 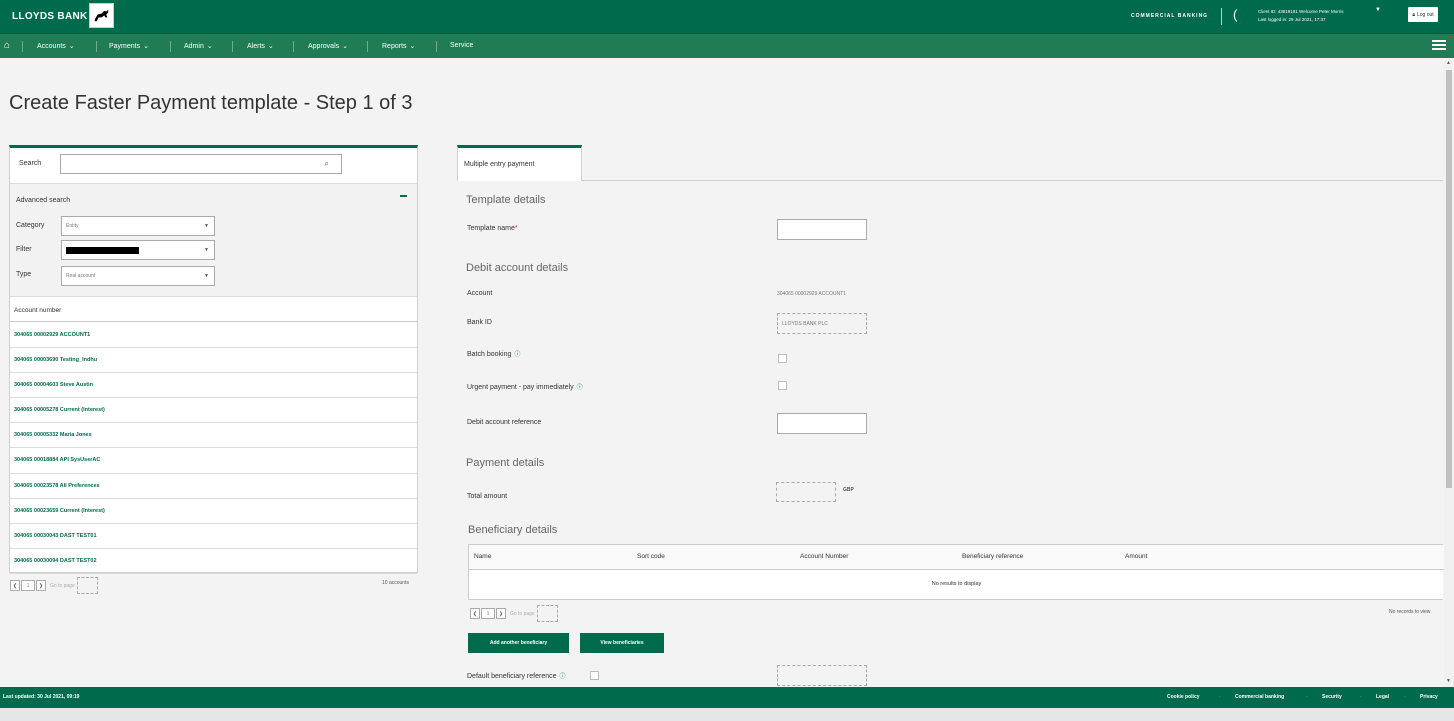 What do you see at coordinates (403, 196) in the screenshot?
I see `collapse-minus-icon` at bounding box center [403, 196].